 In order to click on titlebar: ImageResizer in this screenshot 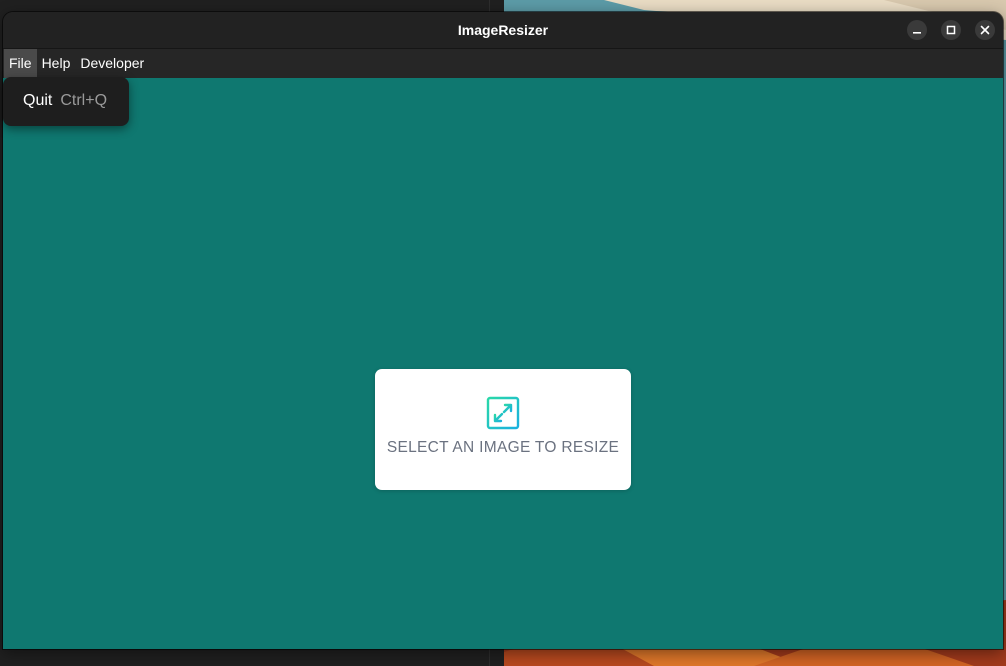, I will do `click(503, 30)`.